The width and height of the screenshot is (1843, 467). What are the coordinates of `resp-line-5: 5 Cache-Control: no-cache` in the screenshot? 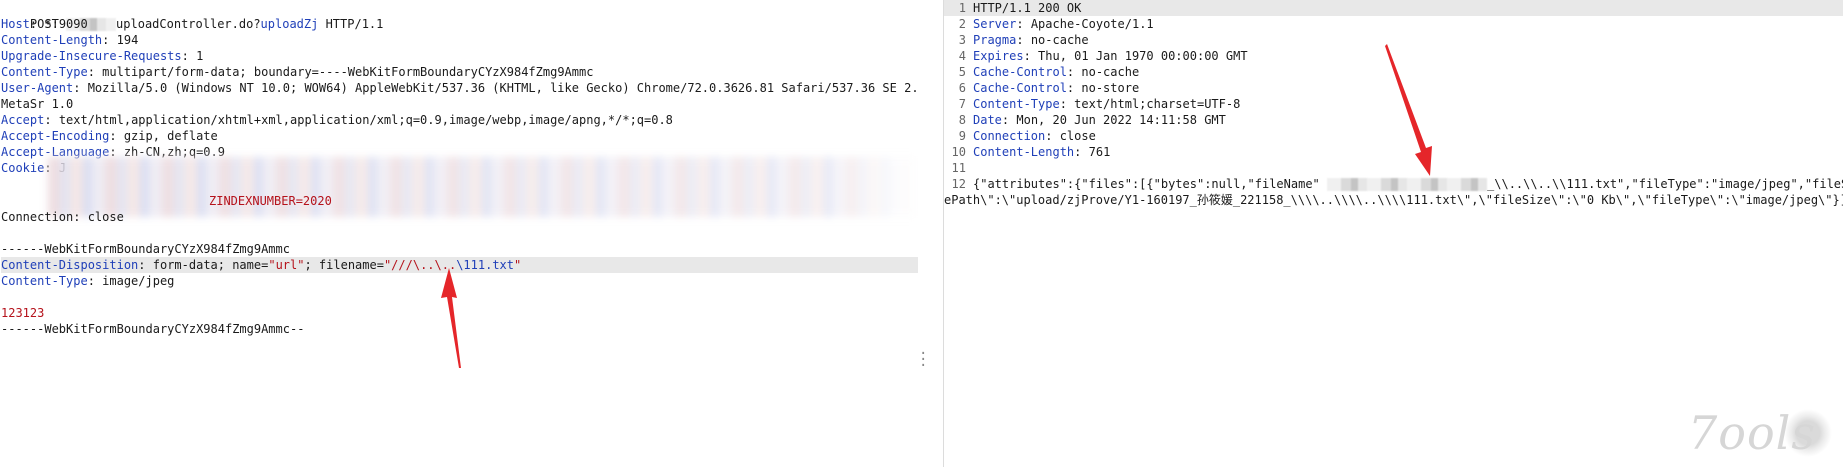 It's located at (1041, 72).